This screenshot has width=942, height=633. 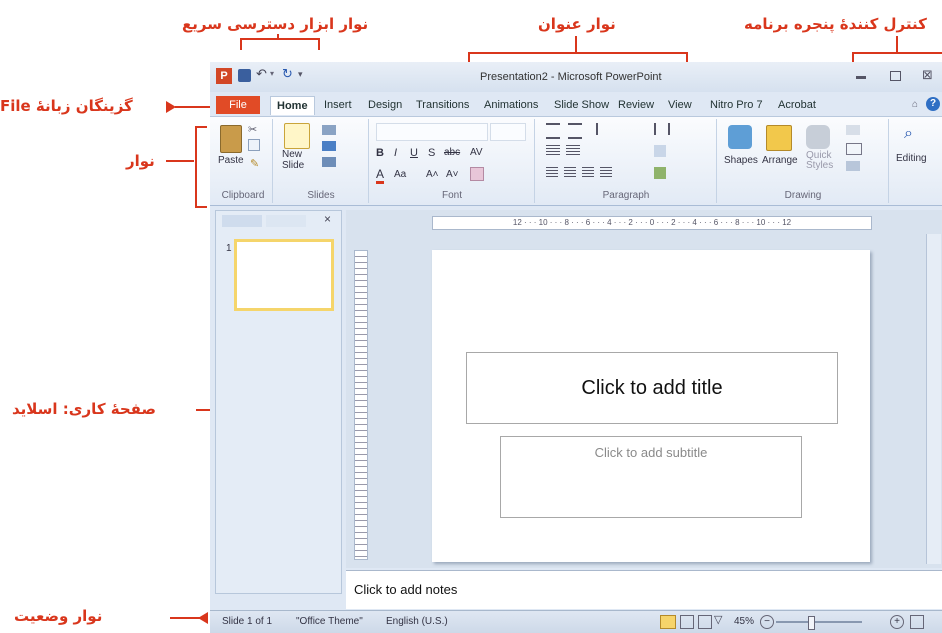 What do you see at coordinates (272, 73) in the screenshot?
I see `undo-dropdown-icon: ▾` at bounding box center [272, 73].